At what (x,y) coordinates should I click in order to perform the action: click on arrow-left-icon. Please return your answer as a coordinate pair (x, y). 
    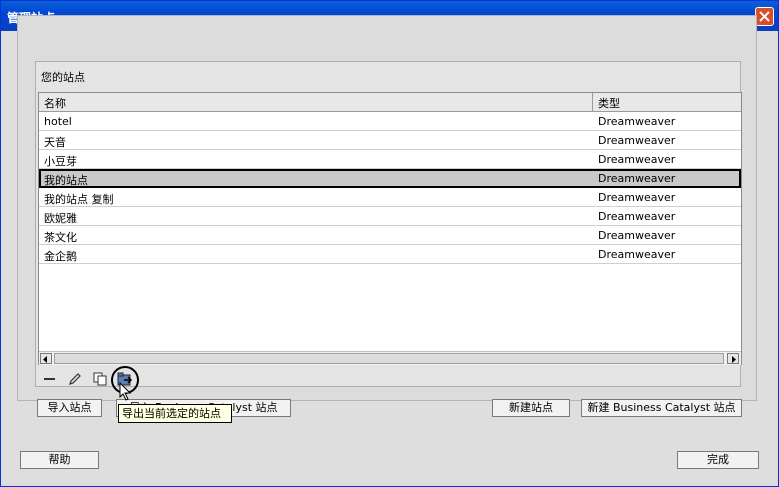
    Looking at the image, I should click on (45, 359).